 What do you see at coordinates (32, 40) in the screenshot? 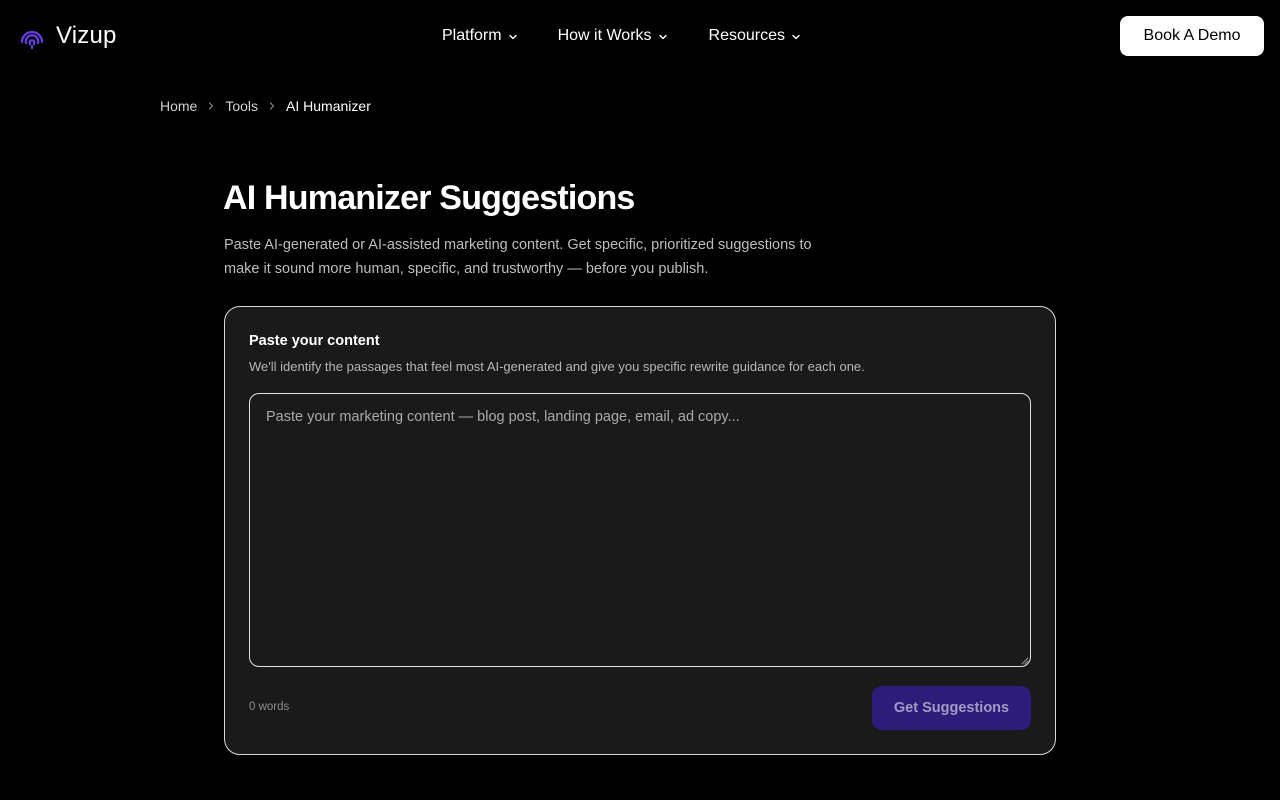
I see `fingerprint-swirl-icon` at bounding box center [32, 40].